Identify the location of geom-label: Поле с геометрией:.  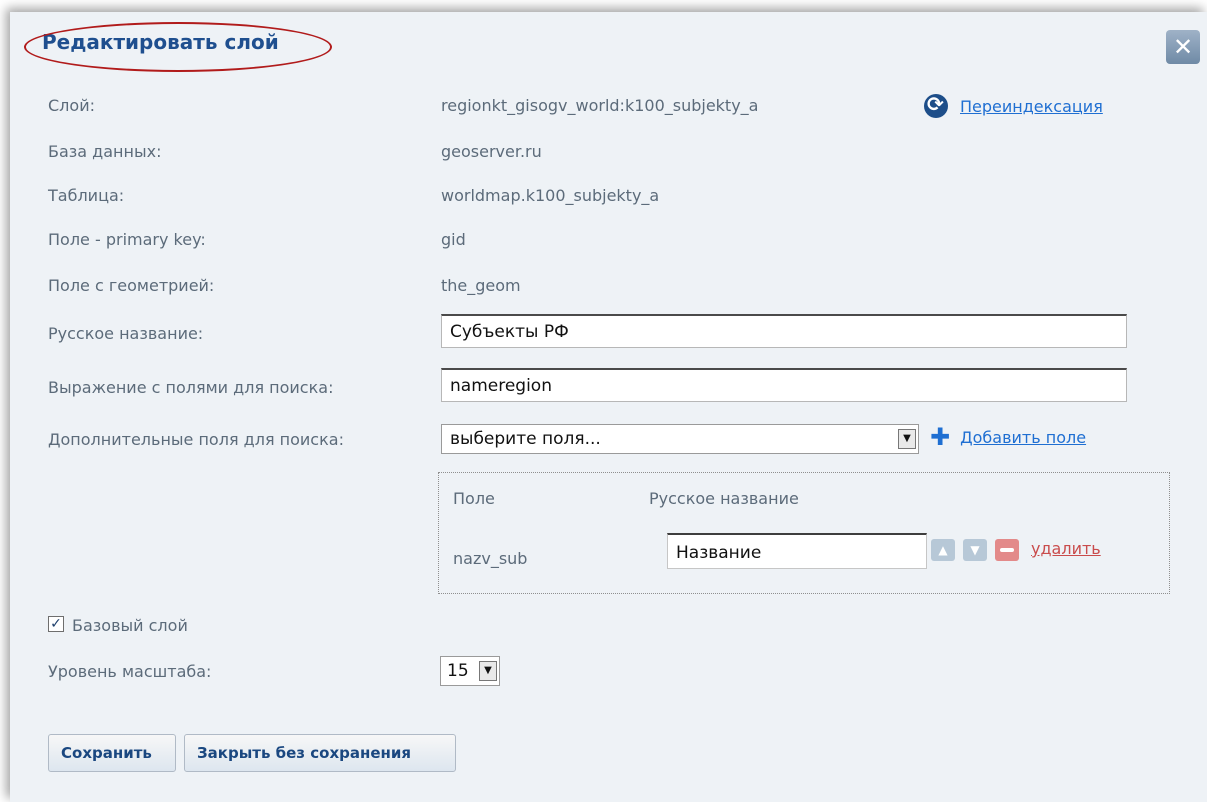
(131, 285).